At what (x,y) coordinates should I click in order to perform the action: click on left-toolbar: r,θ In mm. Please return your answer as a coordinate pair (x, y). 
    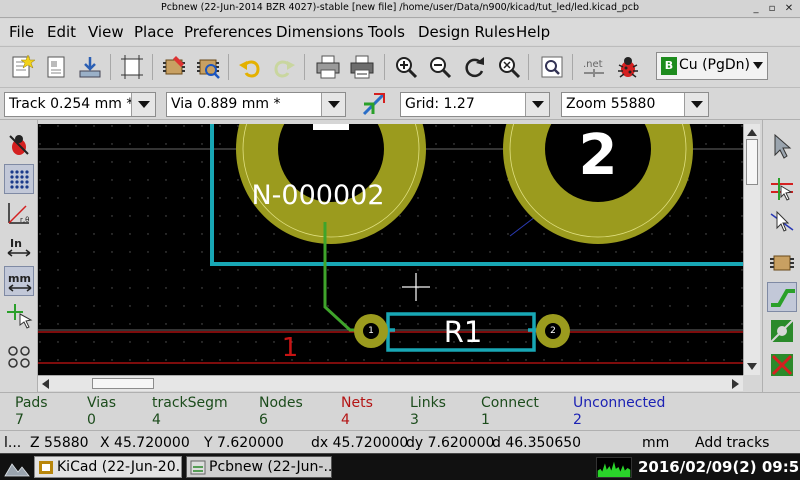
    Looking at the image, I should click on (19, 256).